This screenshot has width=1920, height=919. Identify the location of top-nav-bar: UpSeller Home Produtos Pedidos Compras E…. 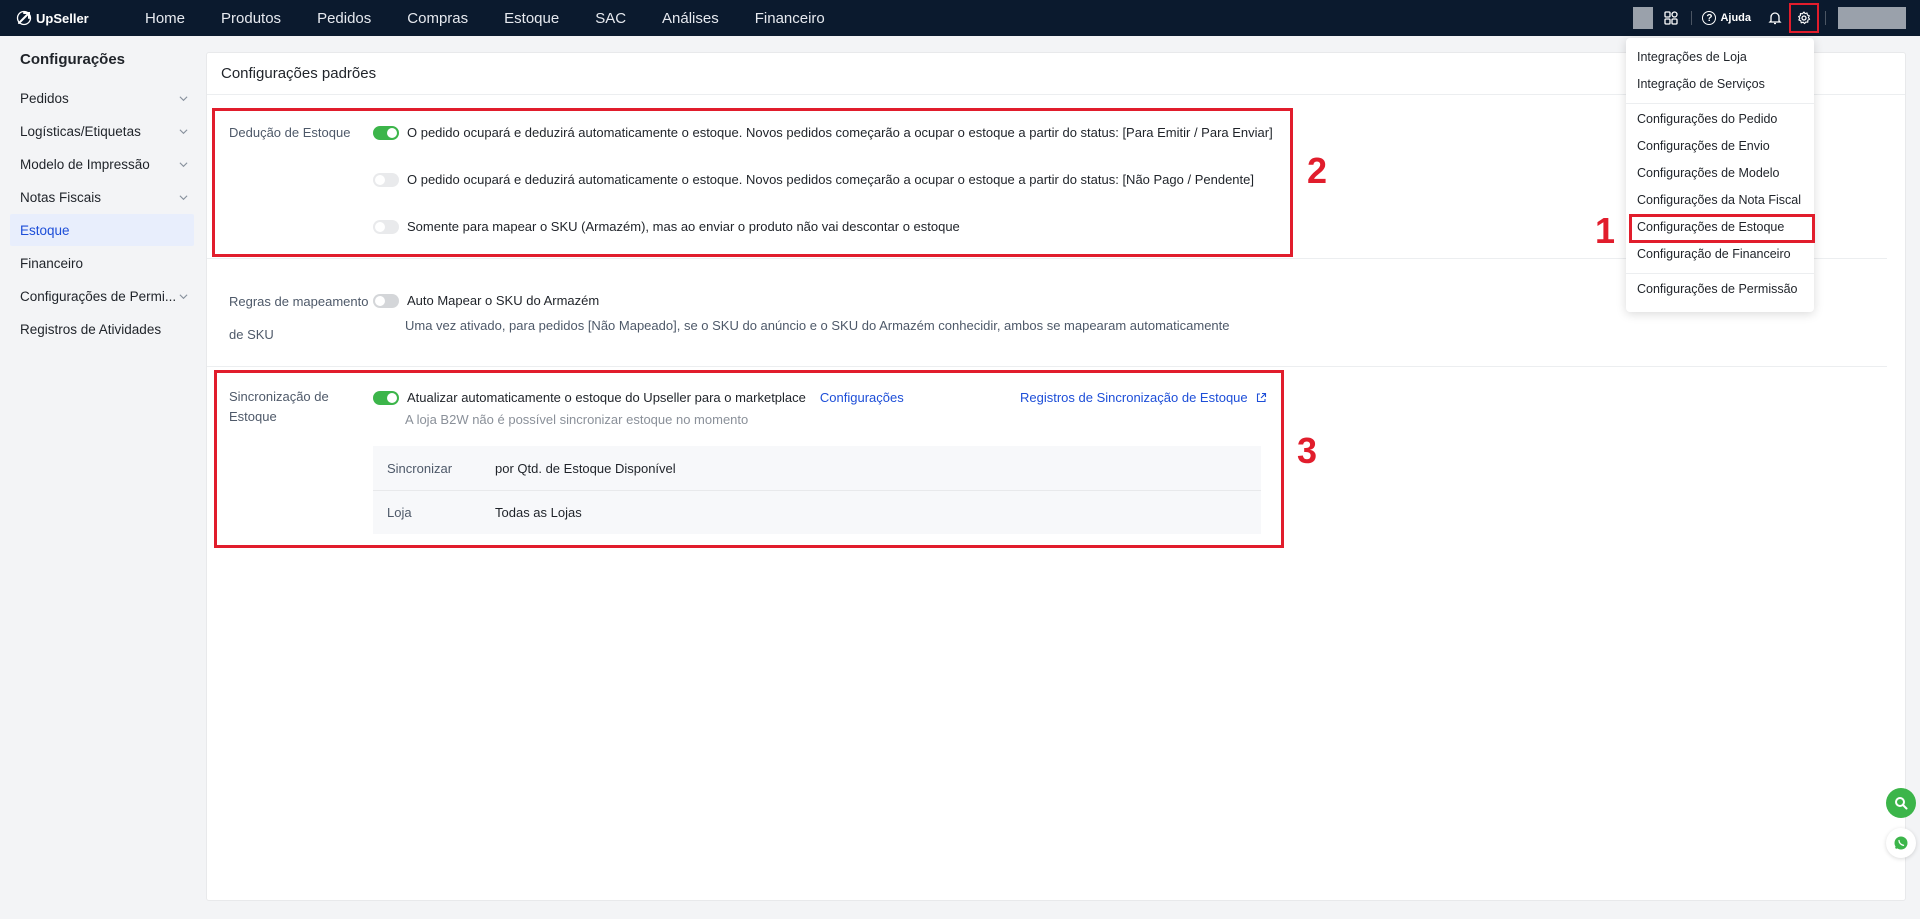
(960, 18).